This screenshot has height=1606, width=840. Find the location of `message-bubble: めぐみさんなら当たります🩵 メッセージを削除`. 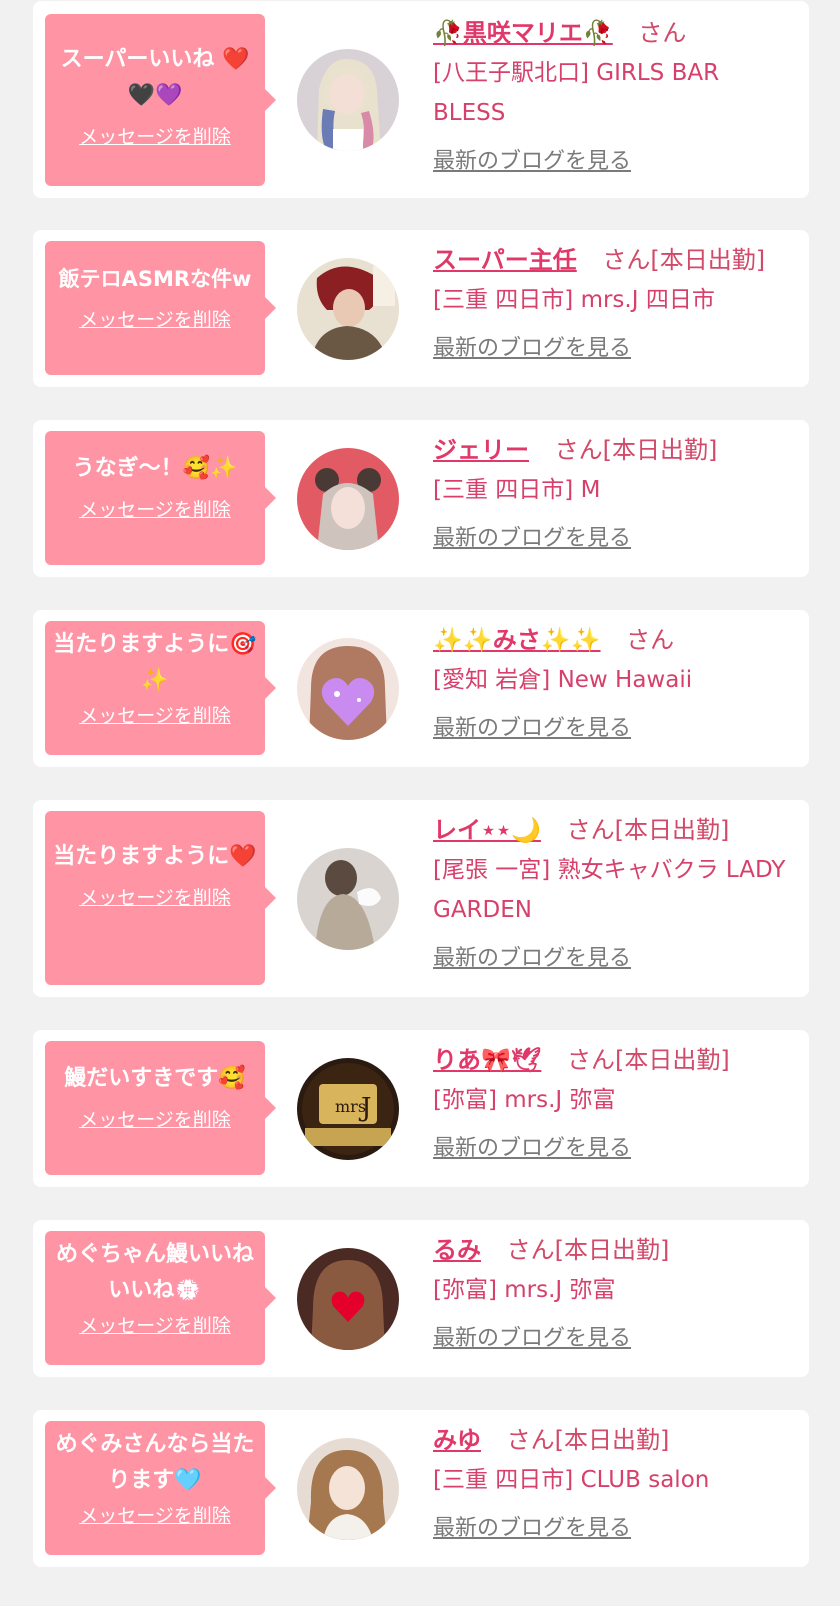

message-bubble: めぐみさんなら当たります🩵 メッセージを削除 is located at coordinates (160, 1488).